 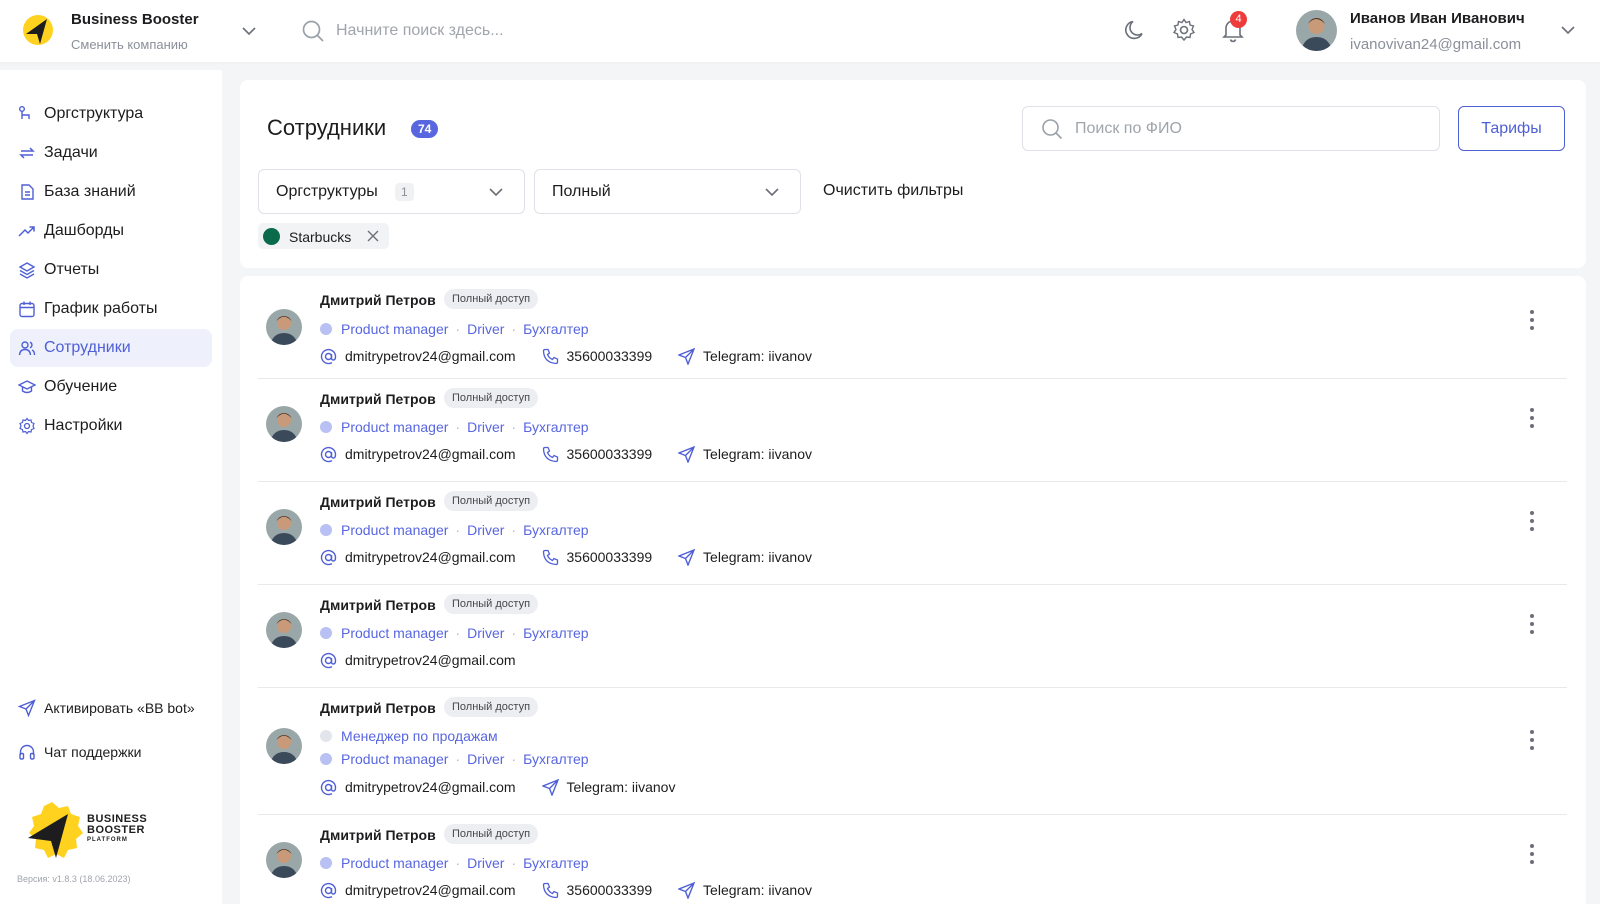 I want to click on user-name: Иванов Иван Иванович, so click(x=1437, y=18).